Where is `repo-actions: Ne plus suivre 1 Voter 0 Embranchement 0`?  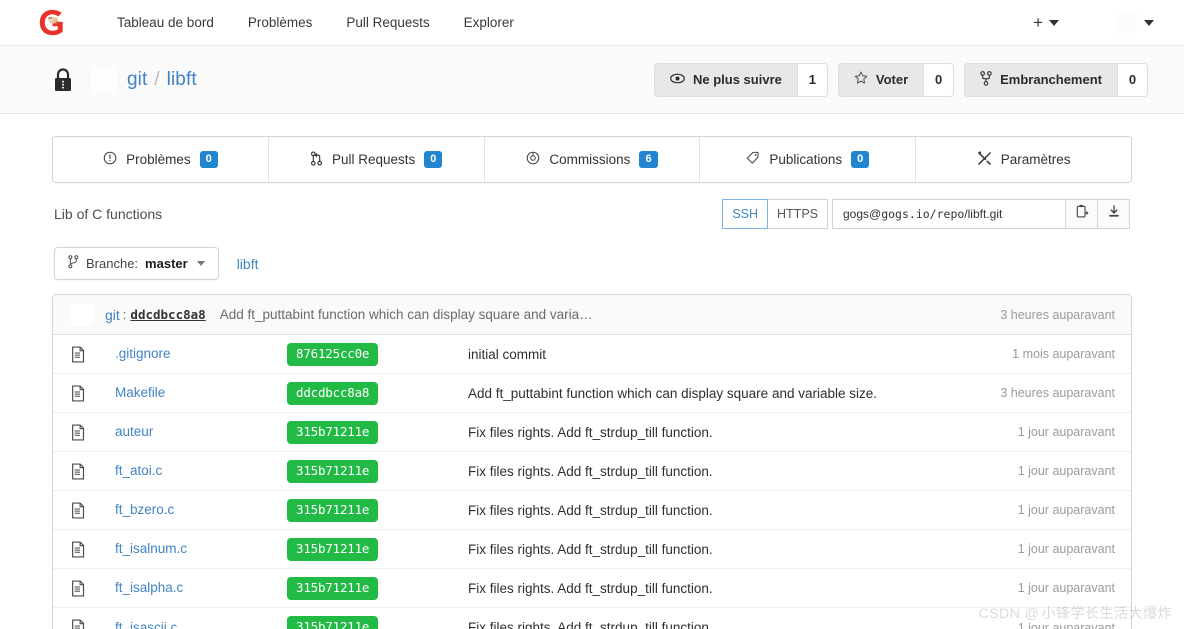 repo-actions: Ne plus suivre 1 Voter 0 Embranchement 0 is located at coordinates (900, 79).